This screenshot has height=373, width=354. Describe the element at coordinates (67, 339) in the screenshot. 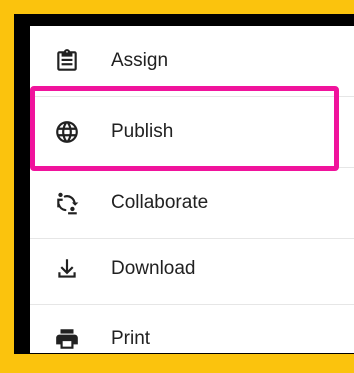

I see `printer-icon` at that location.